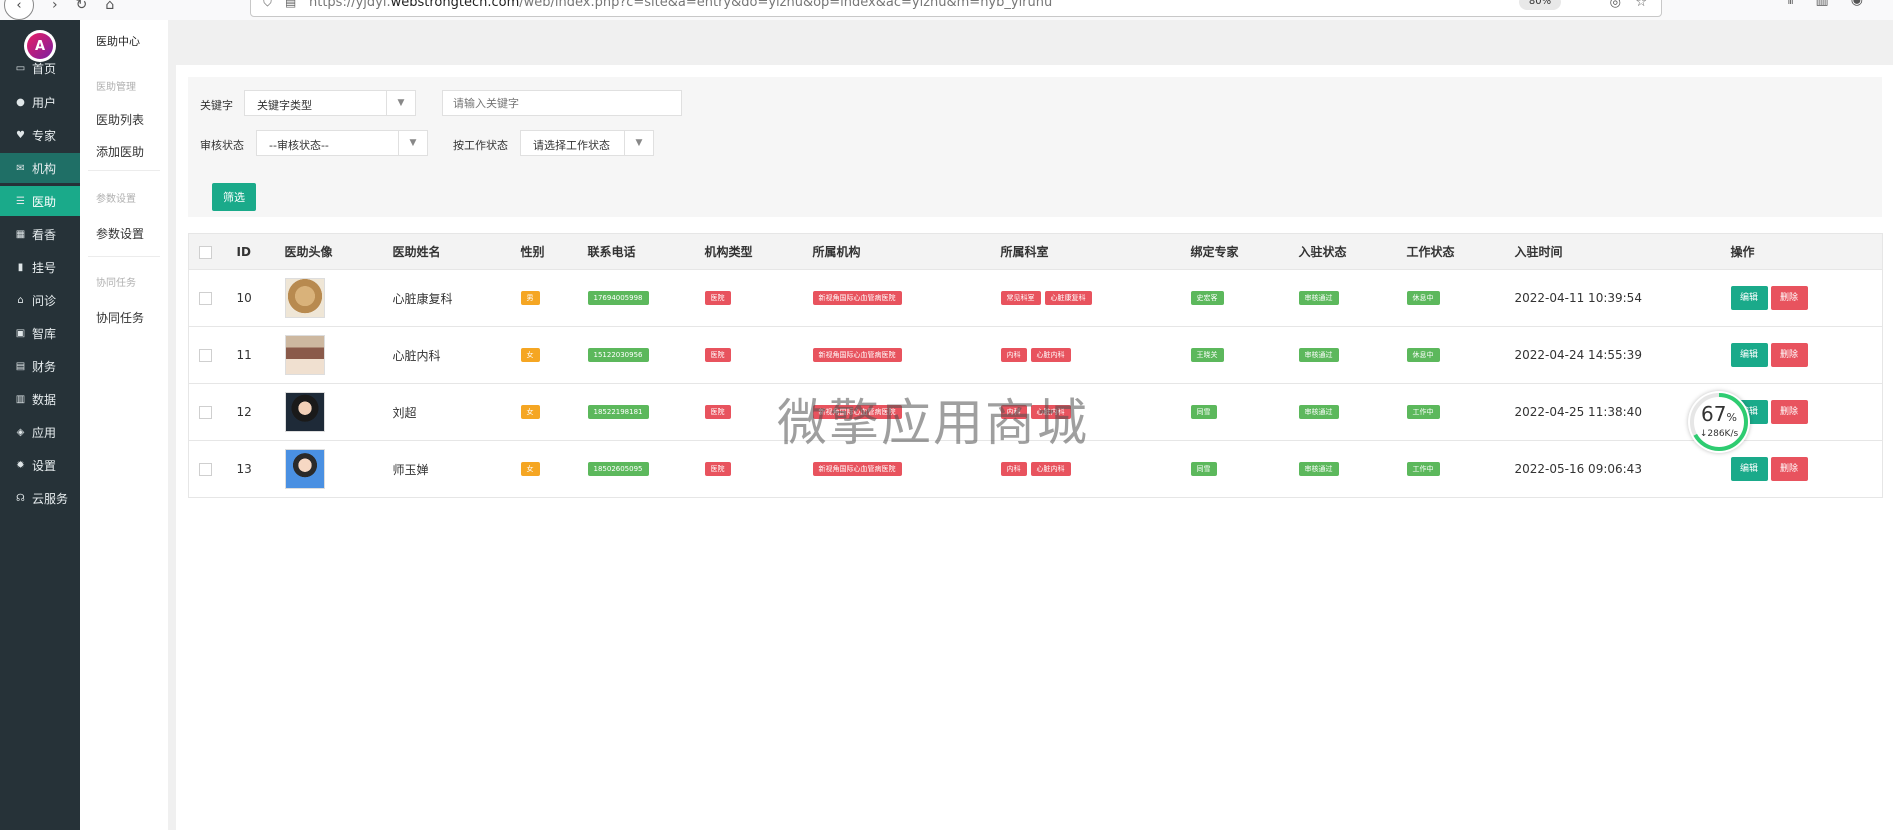 The image size is (1893, 830). I want to click on back-icon: ‹, so click(19, 10).